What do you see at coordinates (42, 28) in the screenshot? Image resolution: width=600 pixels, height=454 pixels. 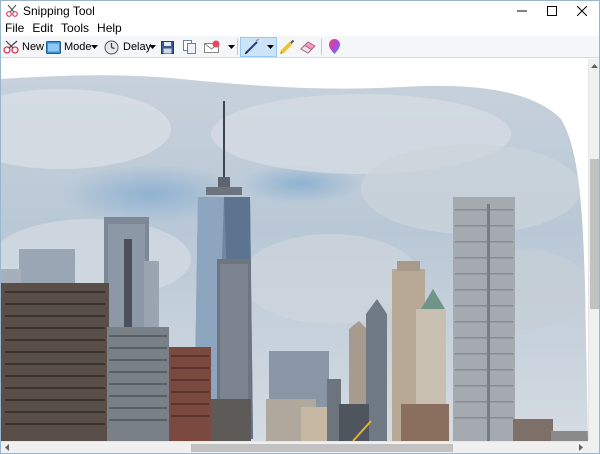 I see `menu-edit: Edit` at bounding box center [42, 28].